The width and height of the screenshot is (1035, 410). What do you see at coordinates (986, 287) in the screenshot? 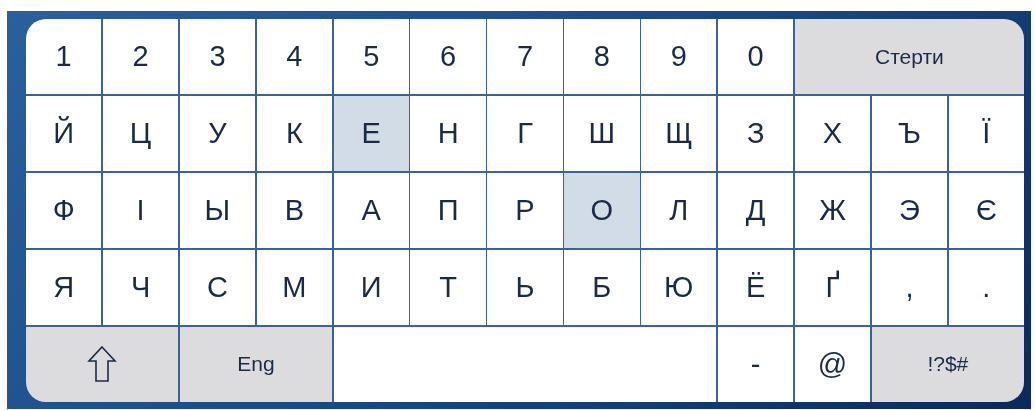
I see `key: .` at bounding box center [986, 287].